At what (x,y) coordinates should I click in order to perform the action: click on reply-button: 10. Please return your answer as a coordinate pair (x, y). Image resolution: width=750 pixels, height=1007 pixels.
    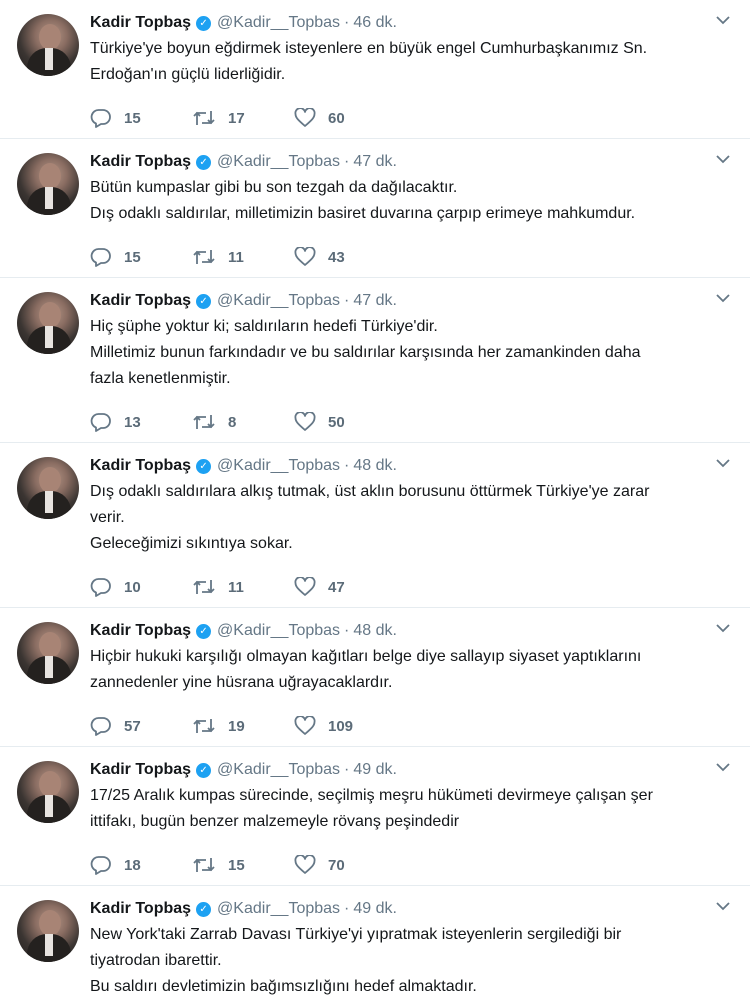
    Looking at the image, I should click on (141, 587).